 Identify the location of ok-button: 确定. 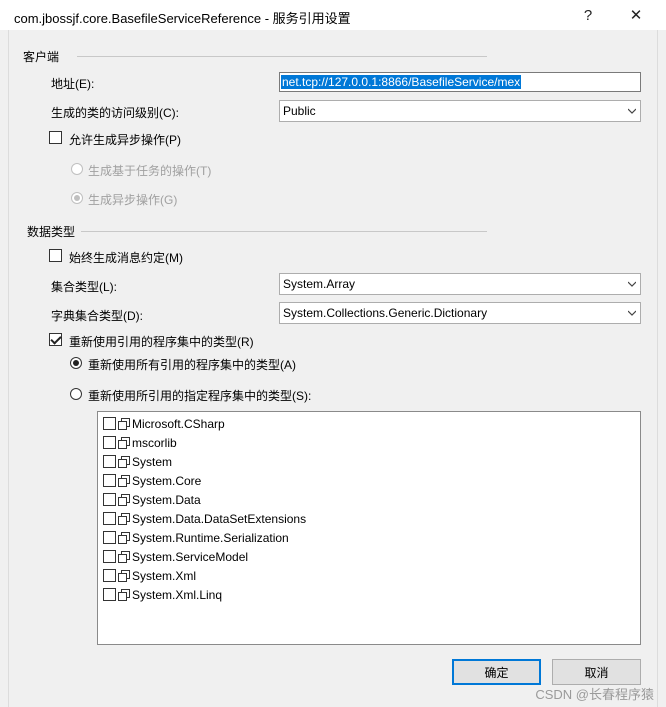
(496, 672).